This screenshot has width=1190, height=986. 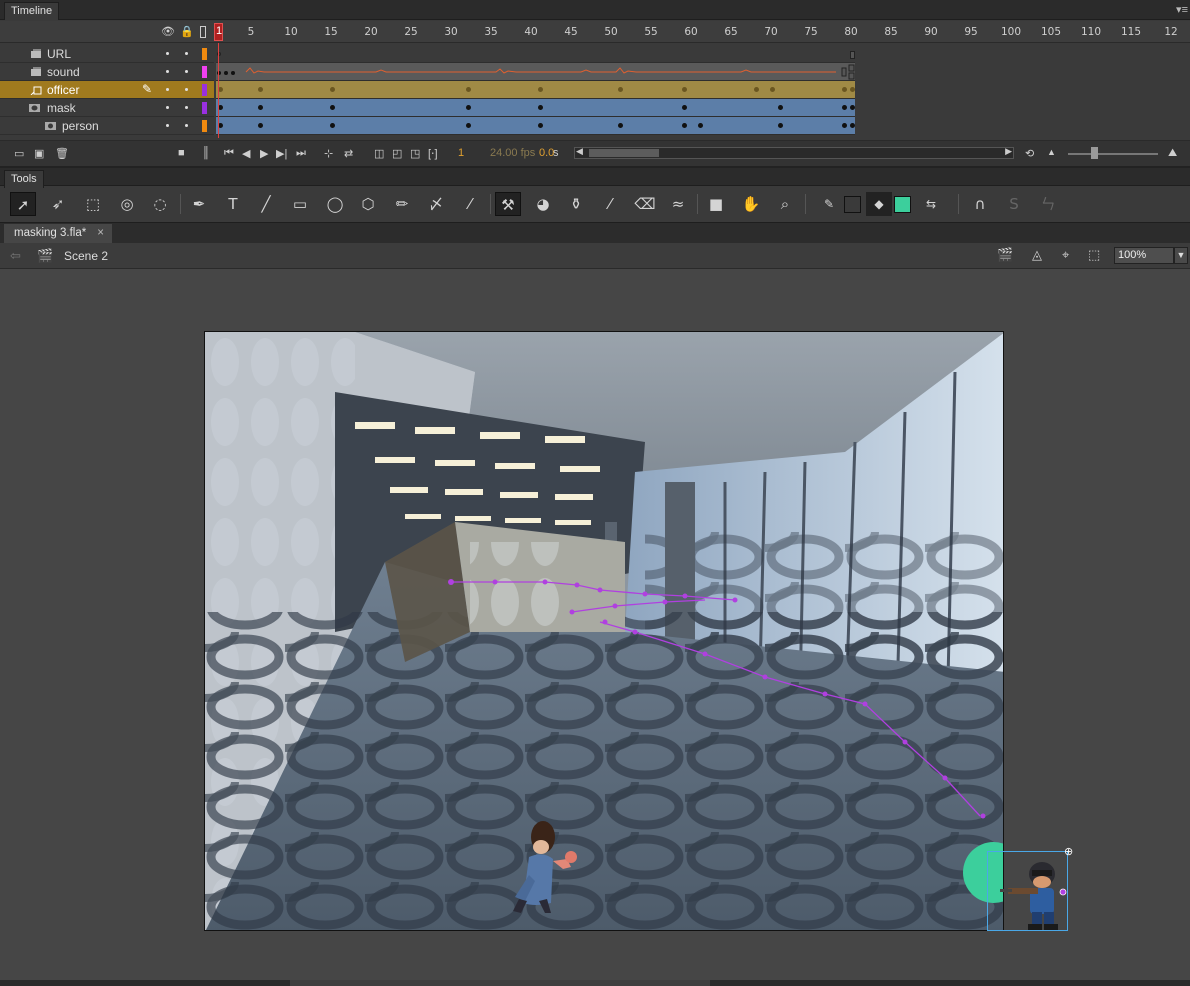 What do you see at coordinates (579, 151) in the screenshot?
I see `scroll-left-icon: ◀` at bounding box center [579, 151].